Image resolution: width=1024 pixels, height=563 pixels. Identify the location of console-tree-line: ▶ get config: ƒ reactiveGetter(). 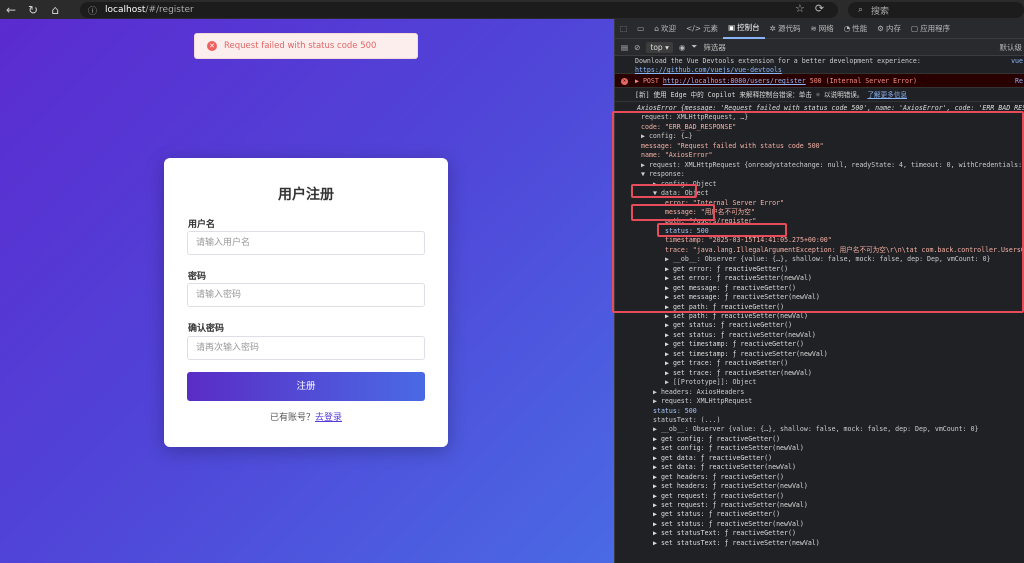
(819, 439).